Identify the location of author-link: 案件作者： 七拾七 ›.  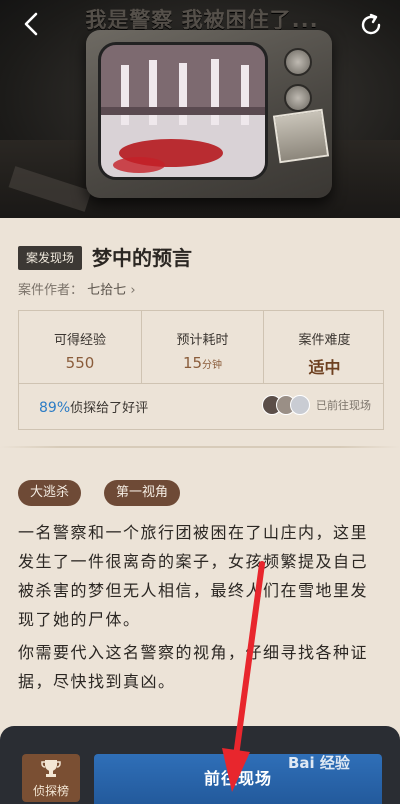
(77, 288).